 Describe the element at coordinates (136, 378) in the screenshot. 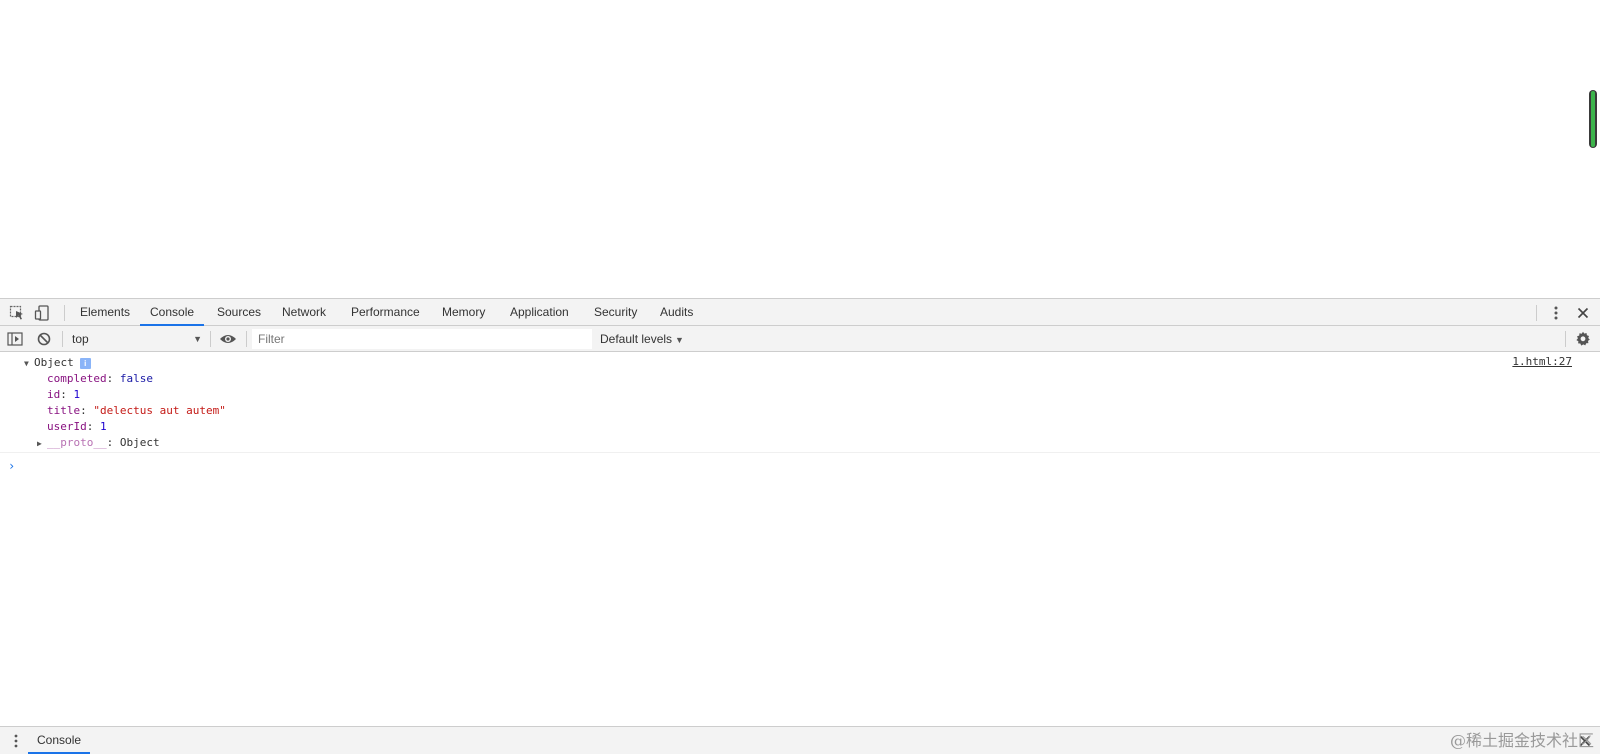

I see `property-value: false` at that location.